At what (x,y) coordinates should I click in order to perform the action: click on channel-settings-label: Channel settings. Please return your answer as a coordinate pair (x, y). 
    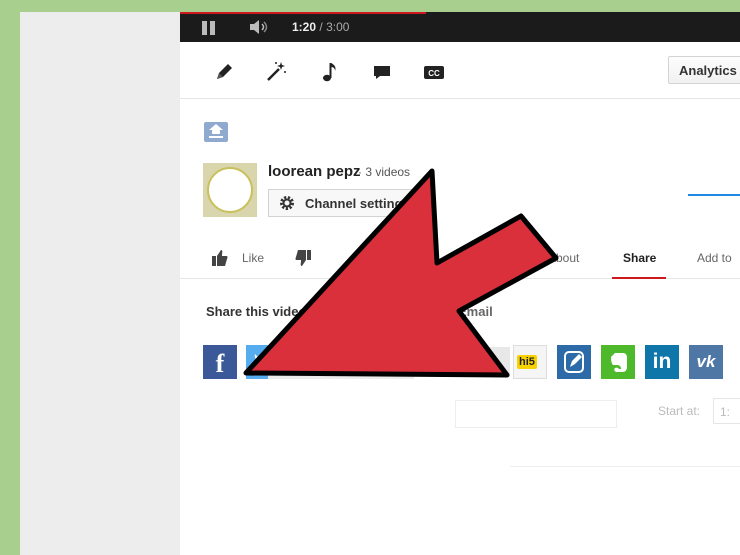
    Looking at the image, I should click on (357, 203).